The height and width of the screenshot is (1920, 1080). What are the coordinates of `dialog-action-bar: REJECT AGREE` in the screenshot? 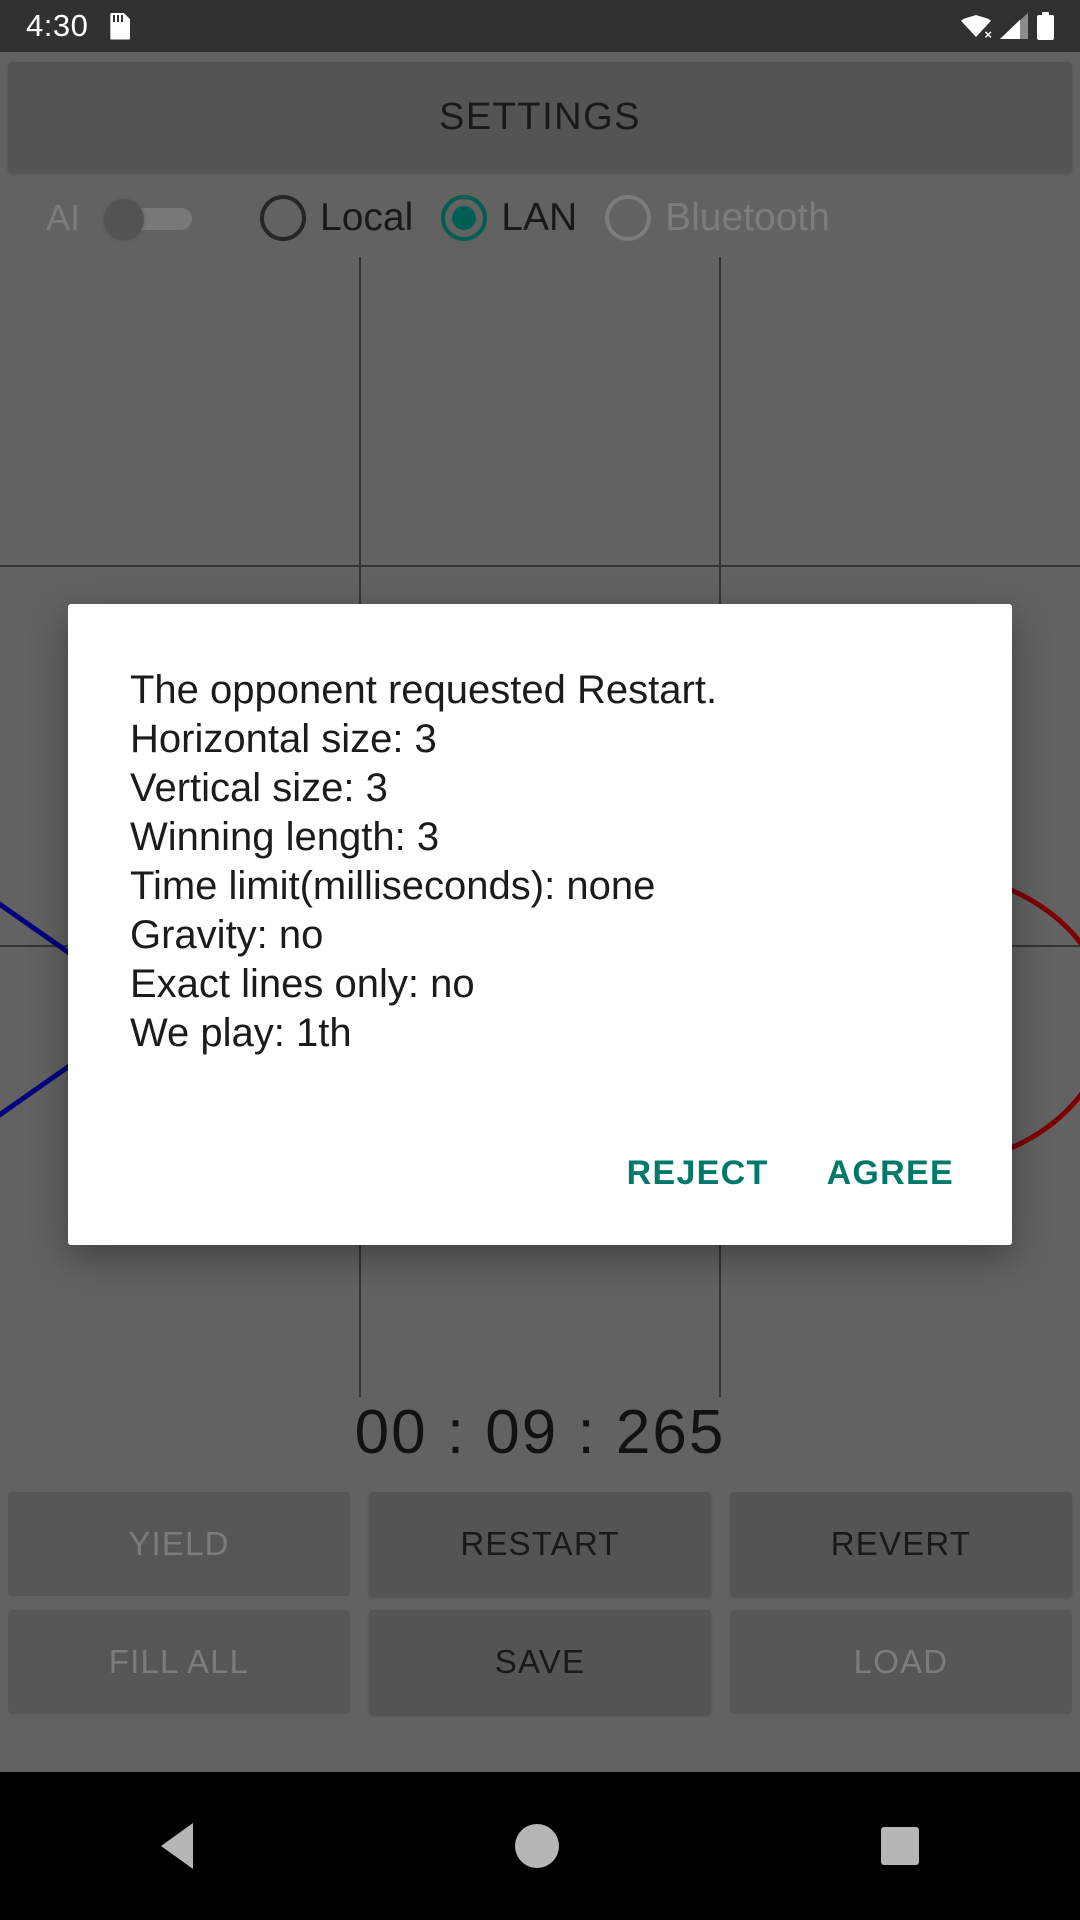 It's located at (790, 1173).